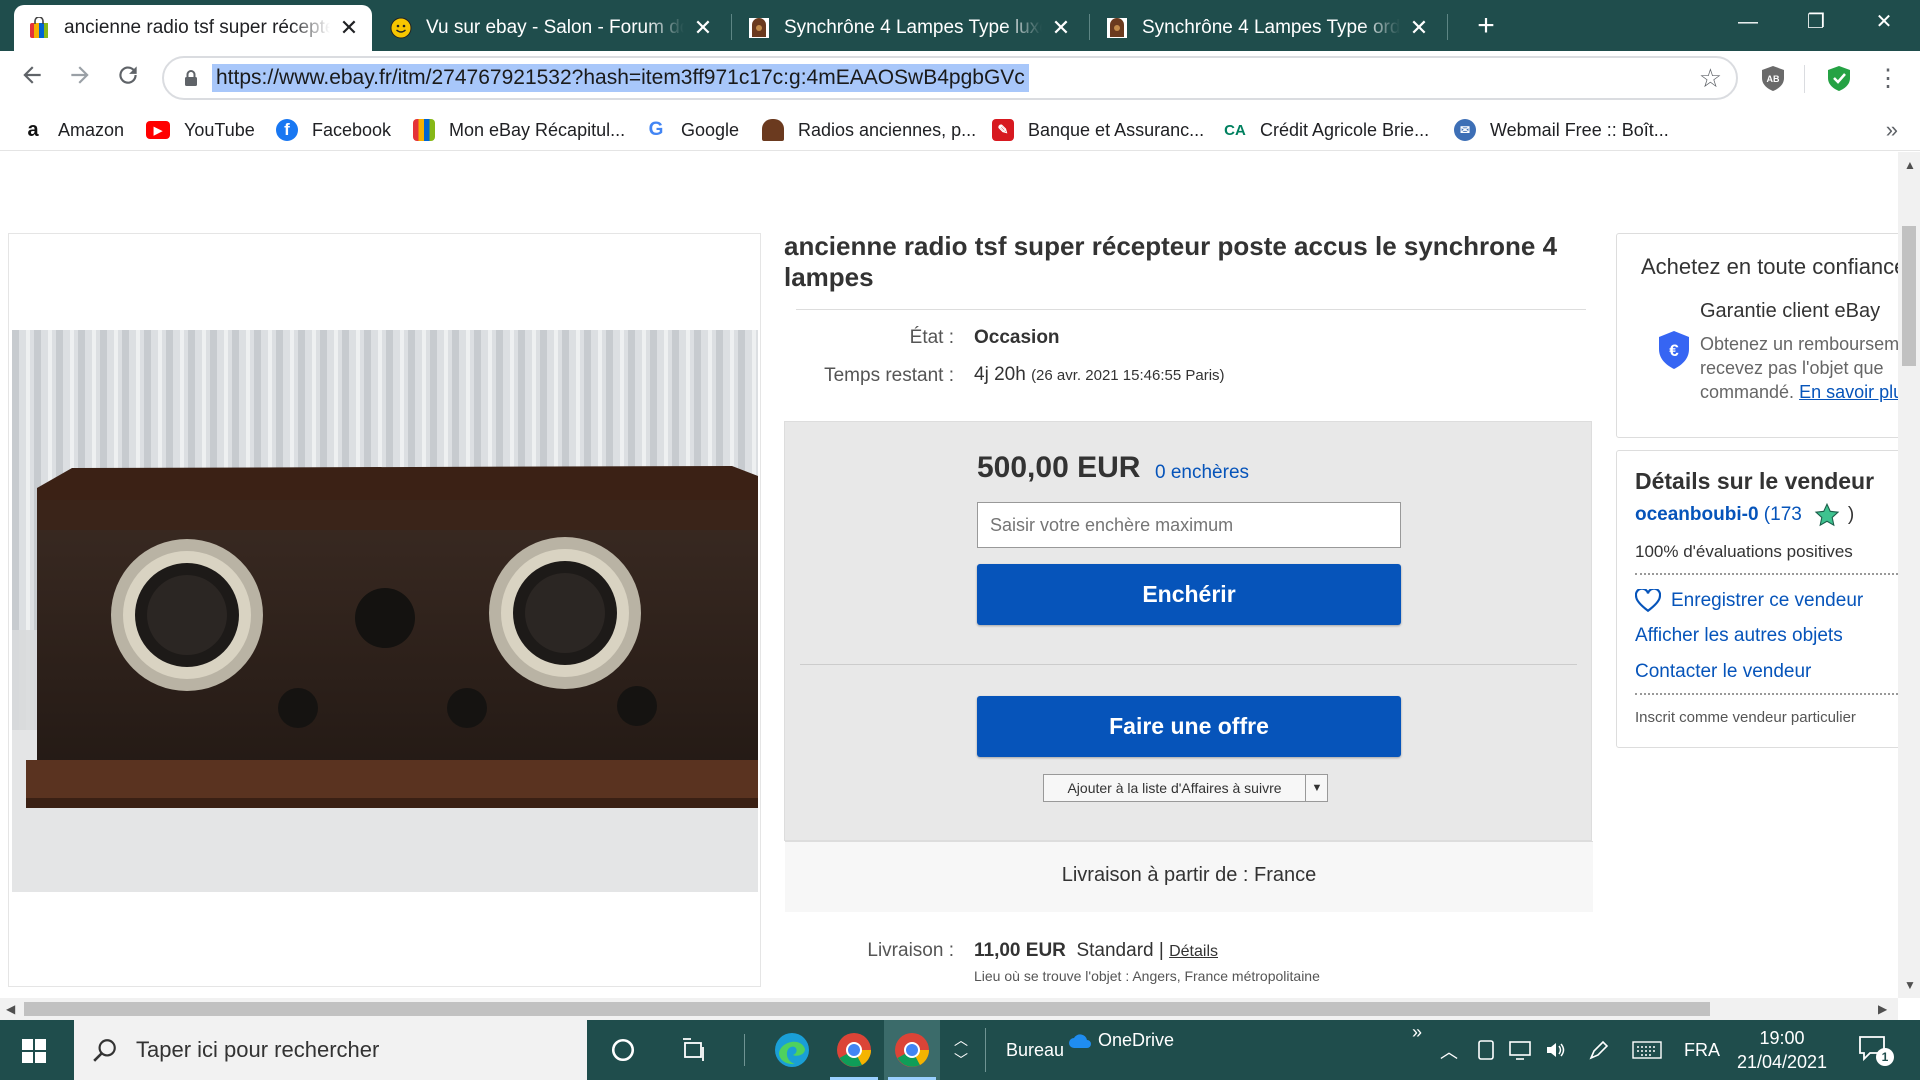  What do you see at coordinates (1520, 1050) in the screenshot?
I see `network-icon` at bounding box center [1520, 1050].